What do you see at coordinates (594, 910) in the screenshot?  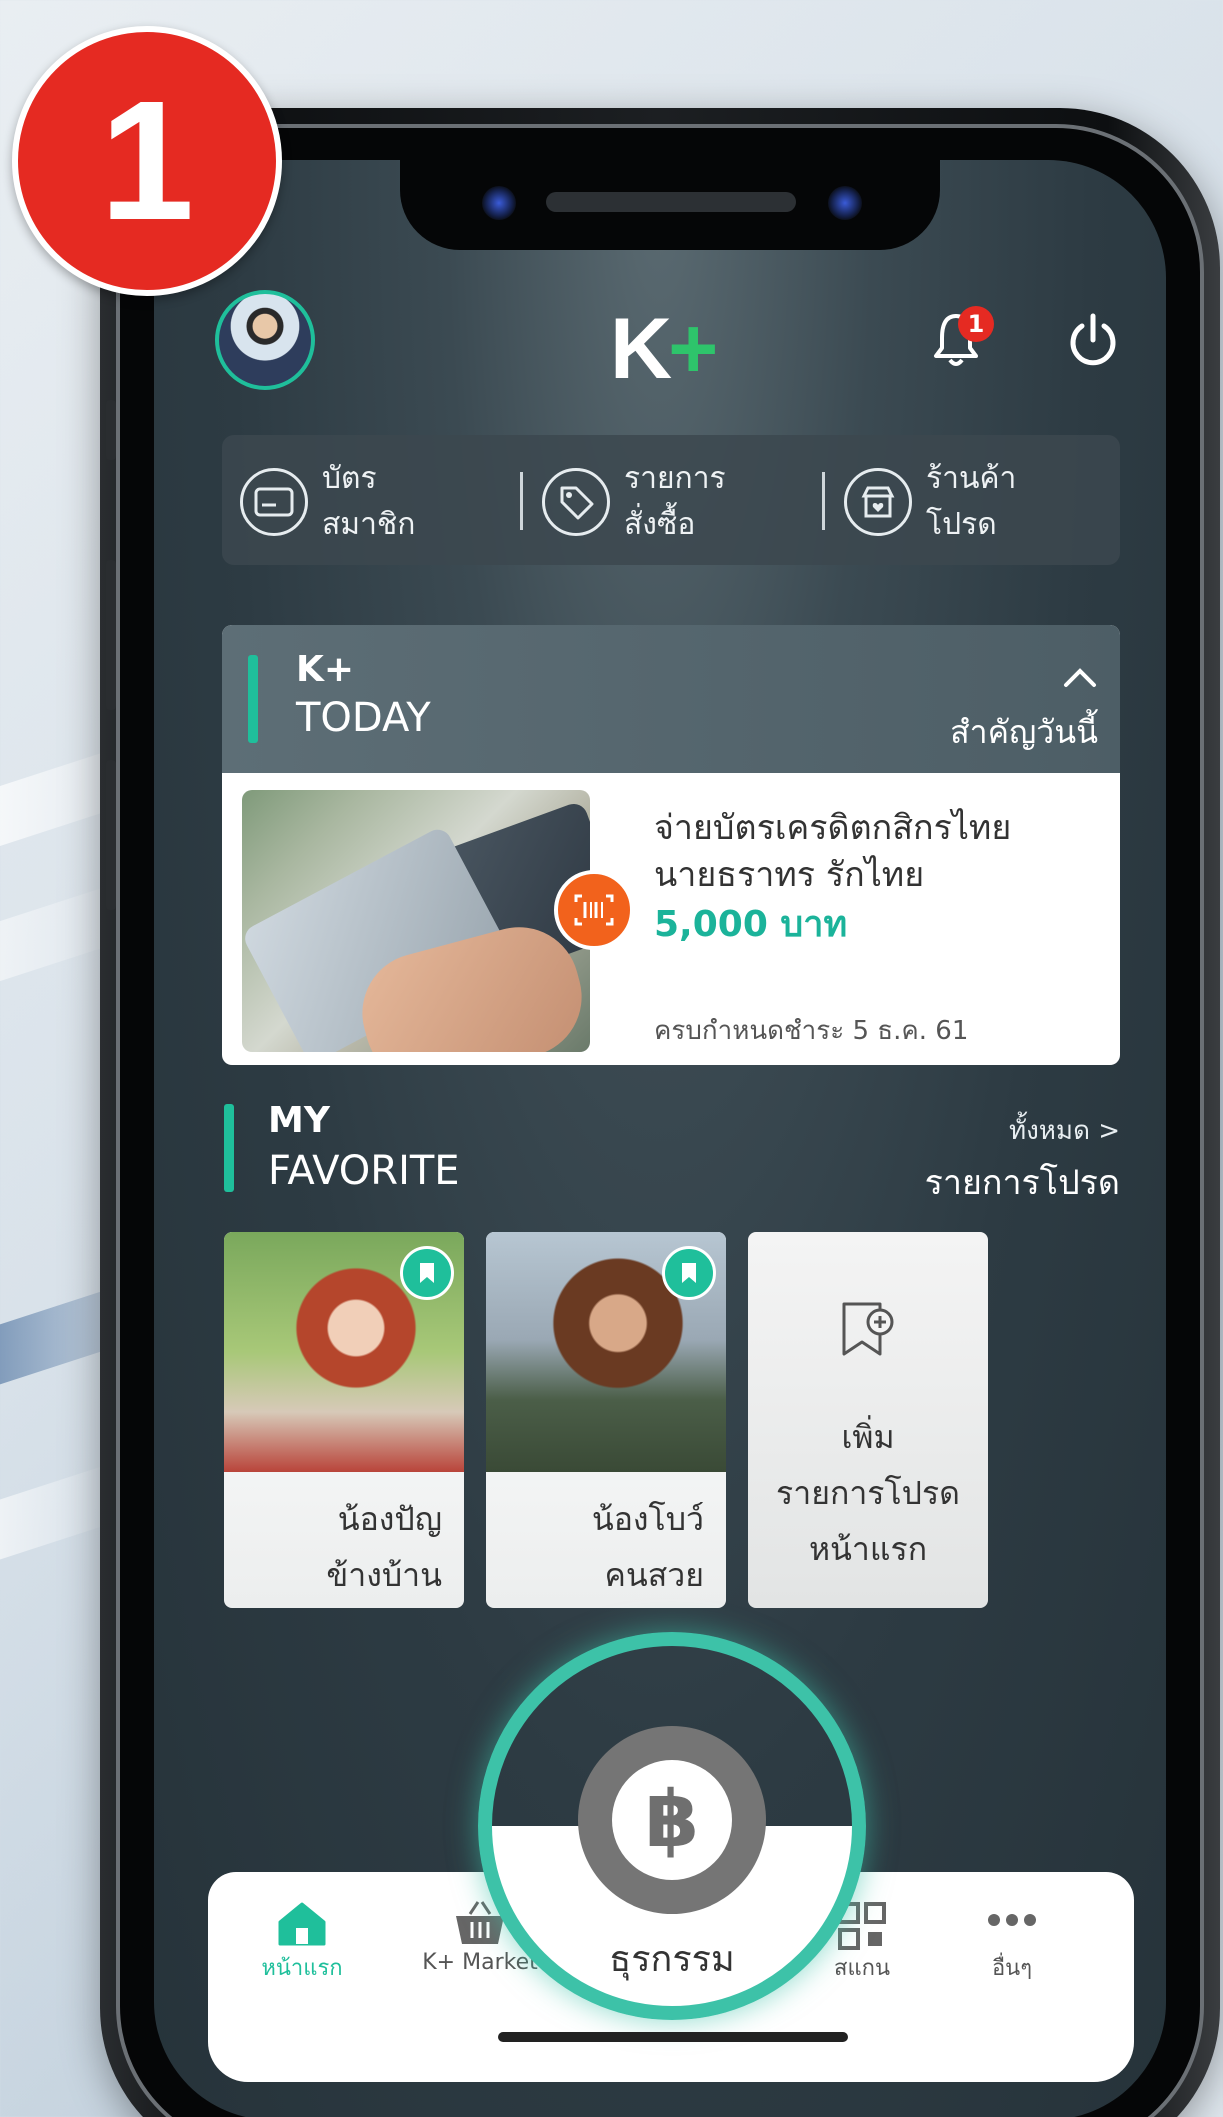 I see `barcode-scan-icon` at bounding box center [594, 910].